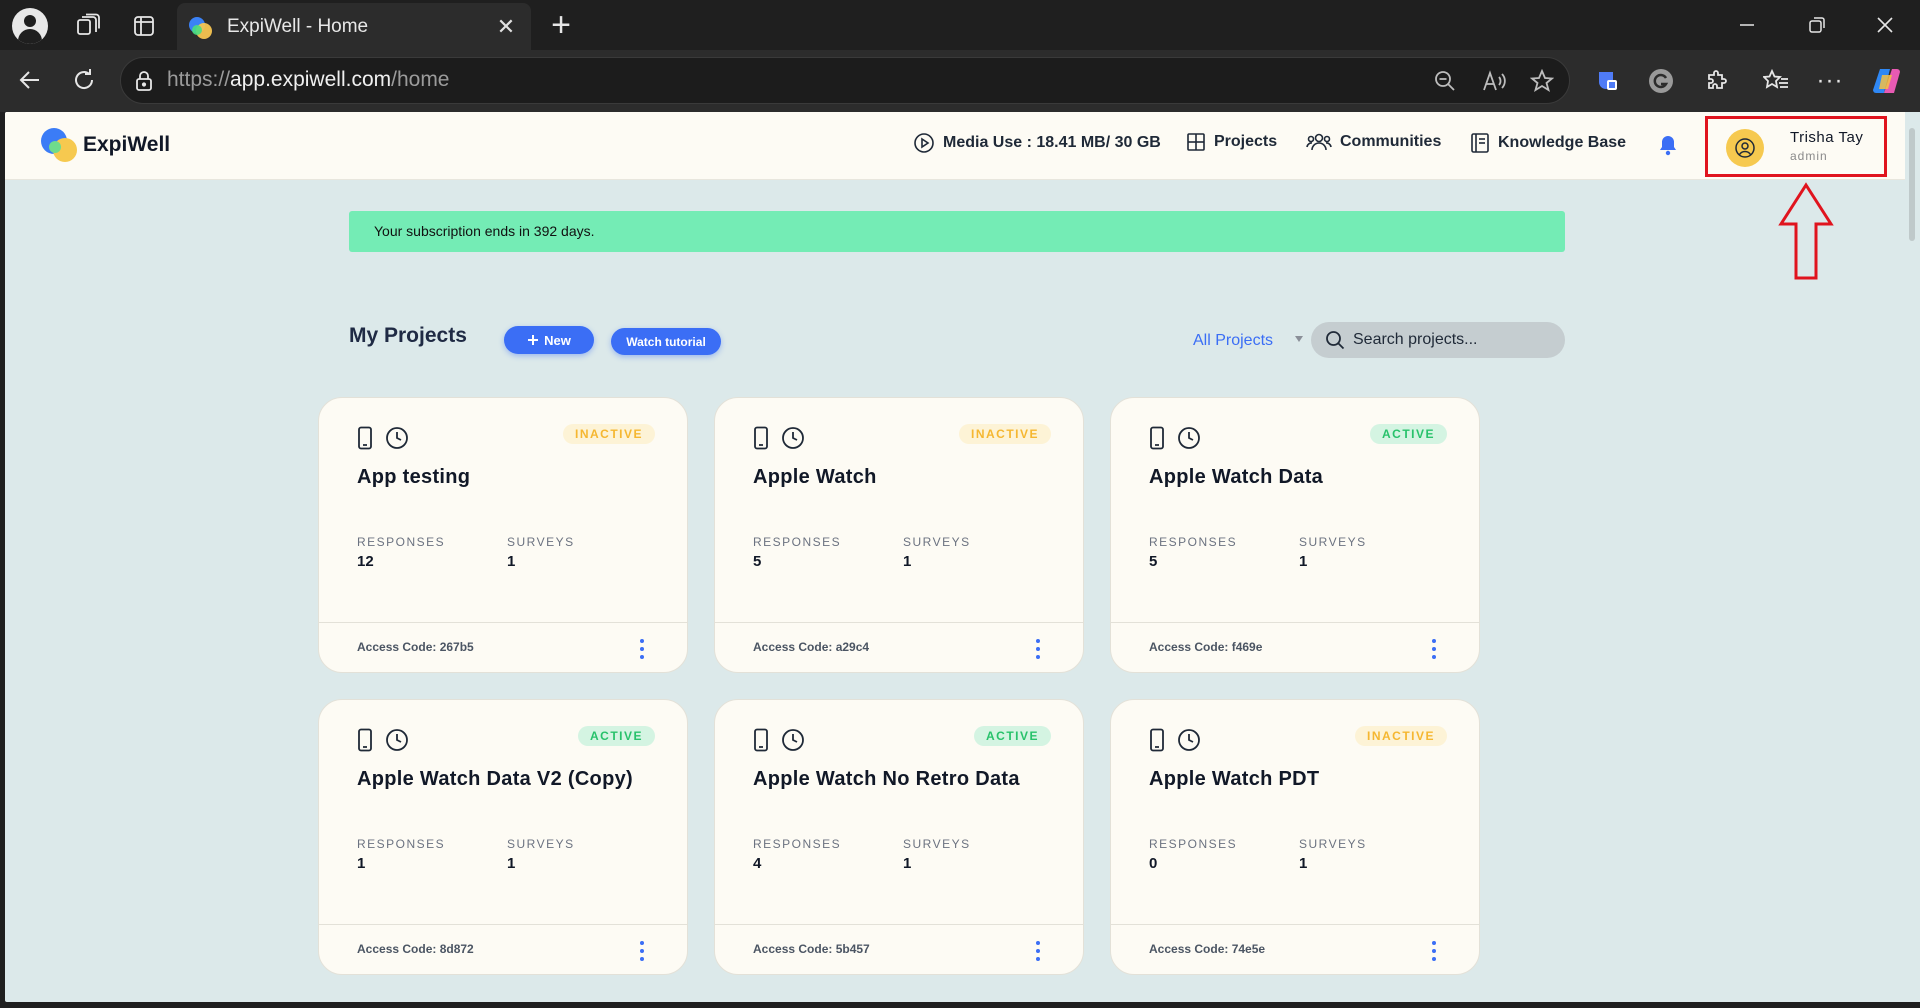 The width and height of the screenshot is (1920, 1008). What do you see at coordinates (757, 863) in the screenshot?
I see `responses-count: 4` at bounding box center [757, 863].